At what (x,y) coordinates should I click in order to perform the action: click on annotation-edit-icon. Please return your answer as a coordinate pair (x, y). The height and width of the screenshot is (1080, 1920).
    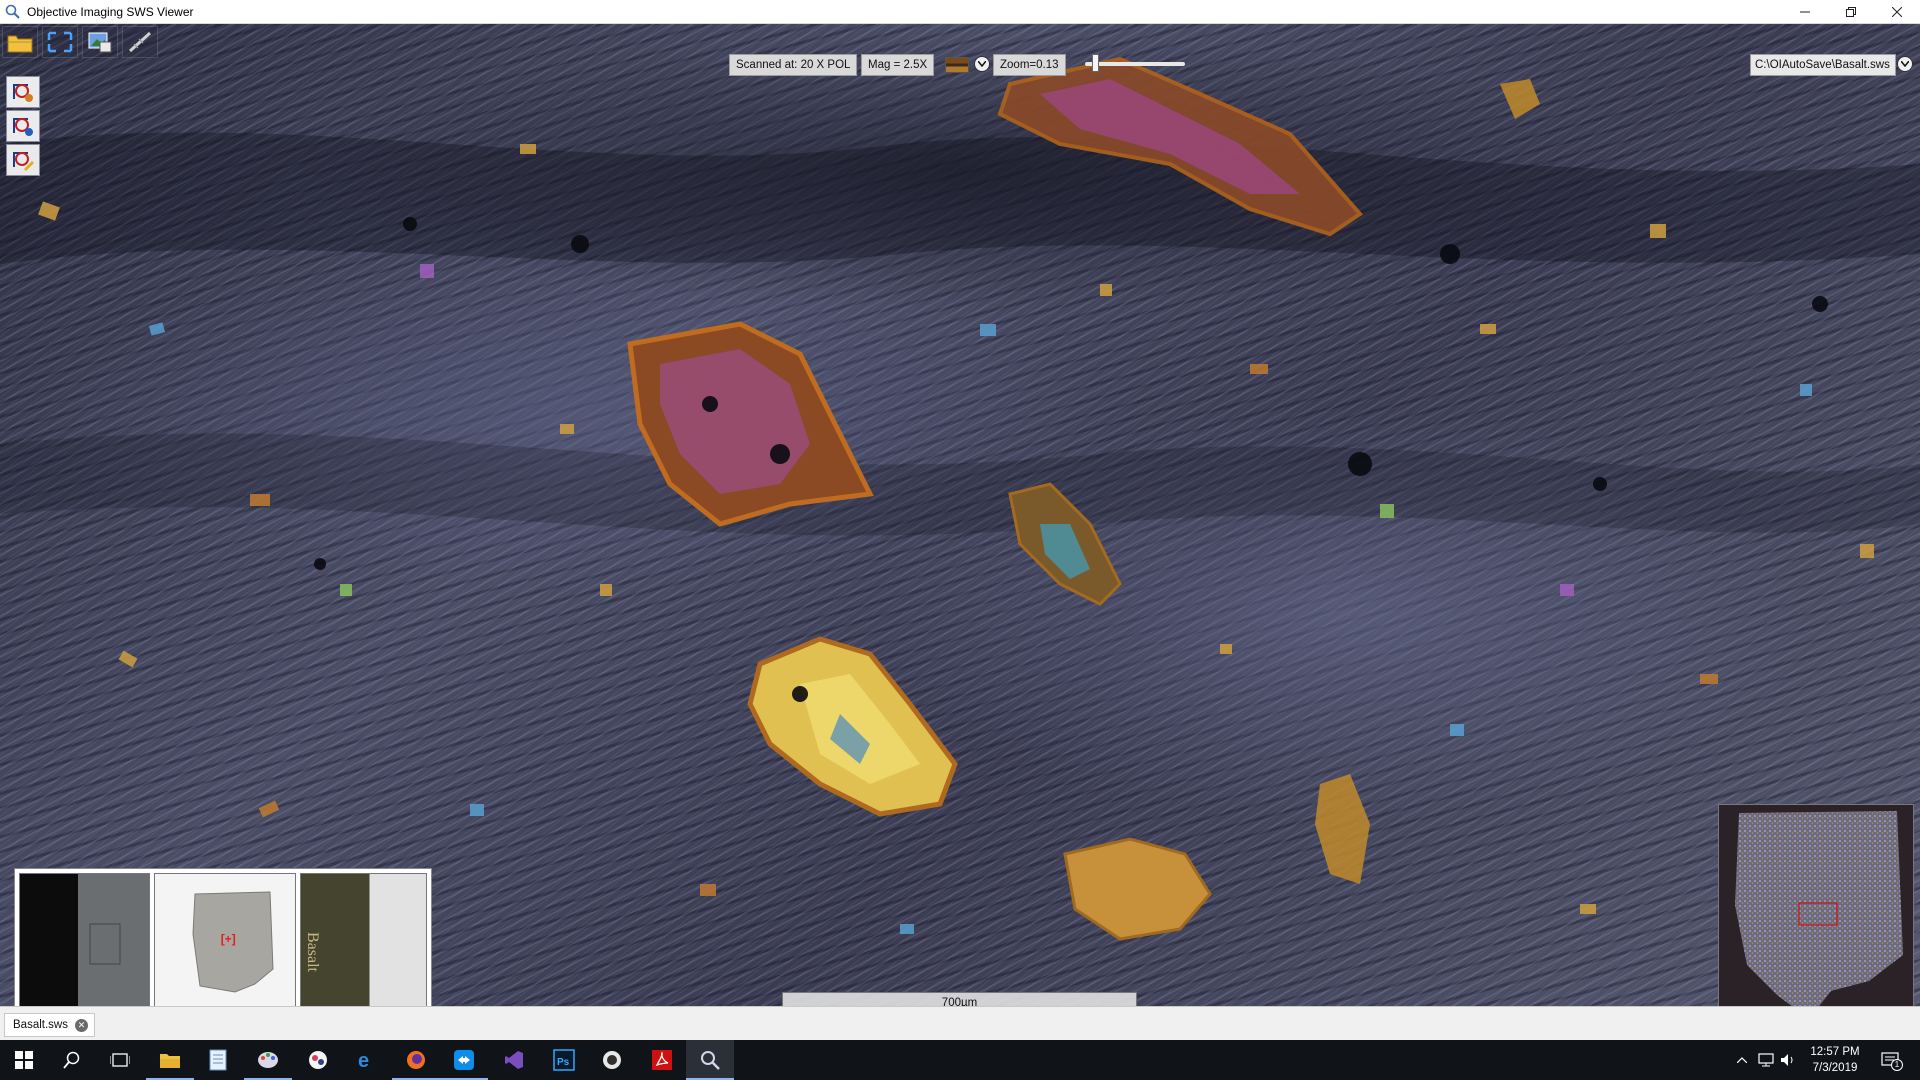
    Looking at the image, I should click on (23, 161).